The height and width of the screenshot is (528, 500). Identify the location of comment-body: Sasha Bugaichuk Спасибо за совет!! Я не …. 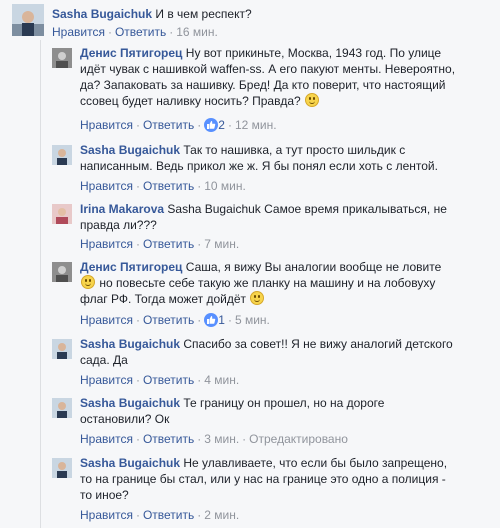
(287, 352).